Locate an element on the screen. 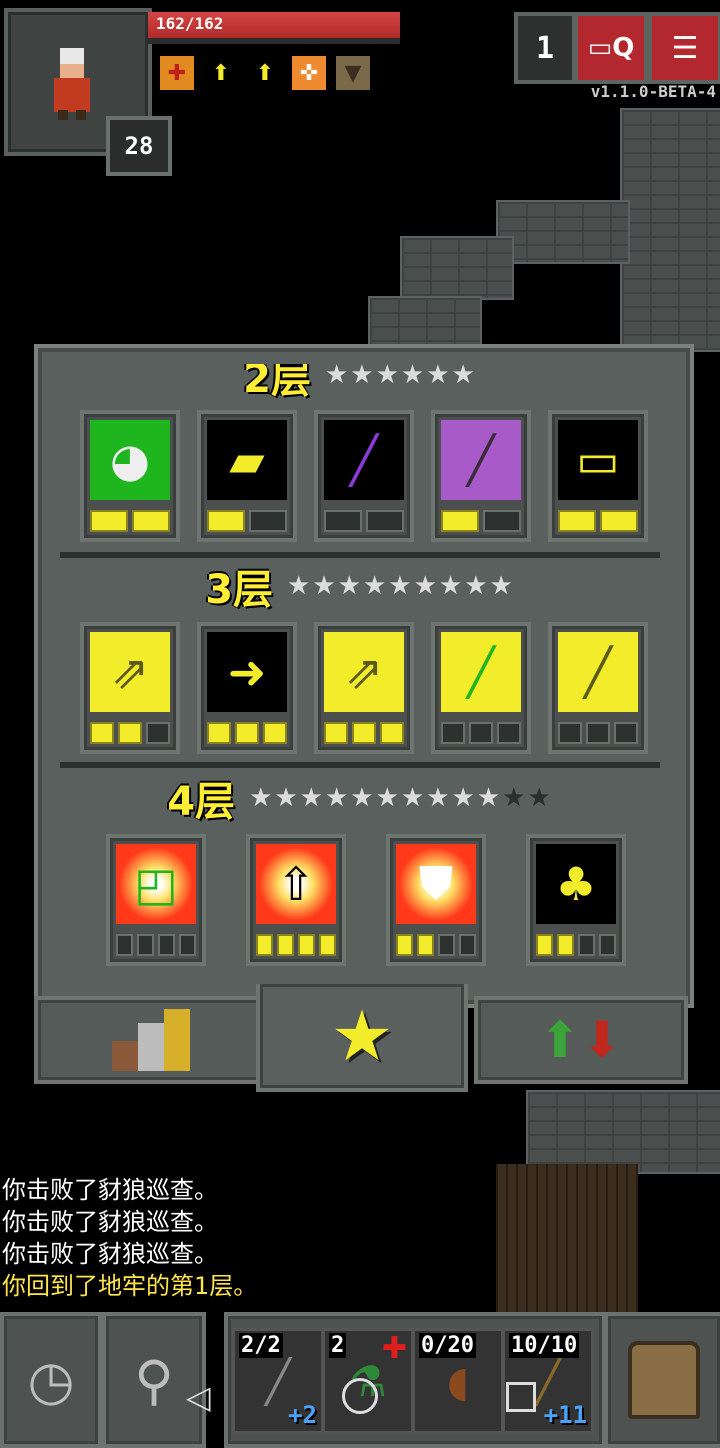 The height and width of the screenshot is (1448, 720). dungeon-floor is located at coordinates (567, 1239).